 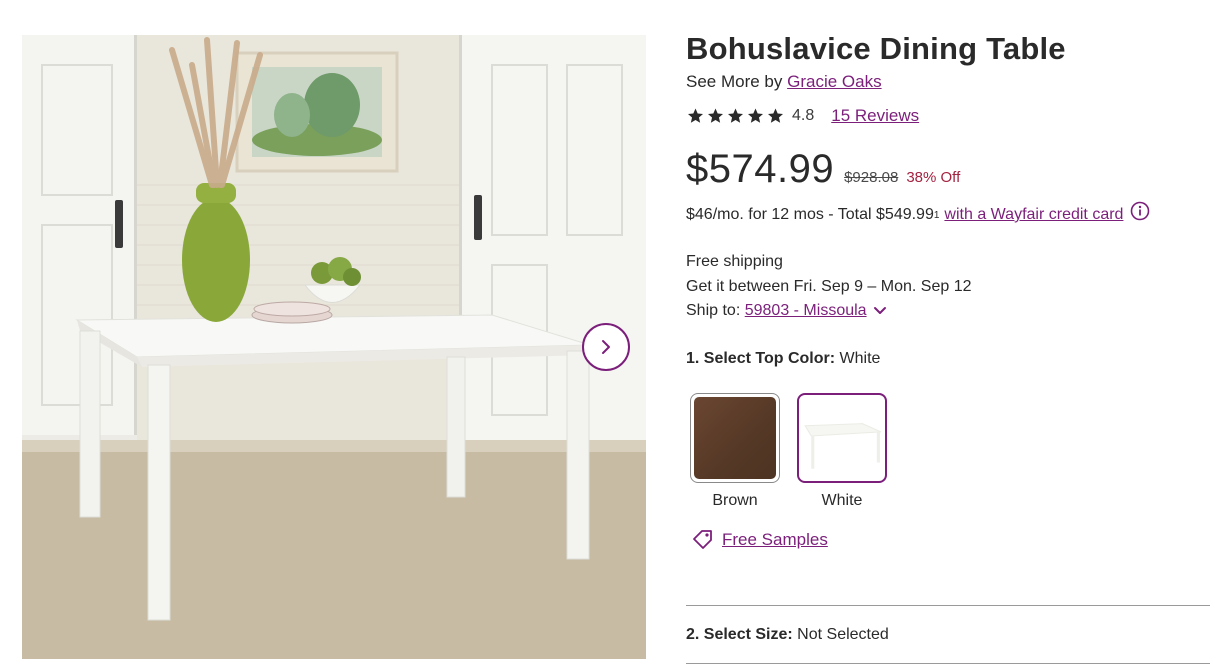 What do you see at coordinates (948, 359) in the screenshot?
I see `select-color-label: 1. Select Top Color: White` at bounding box center [948, 359].